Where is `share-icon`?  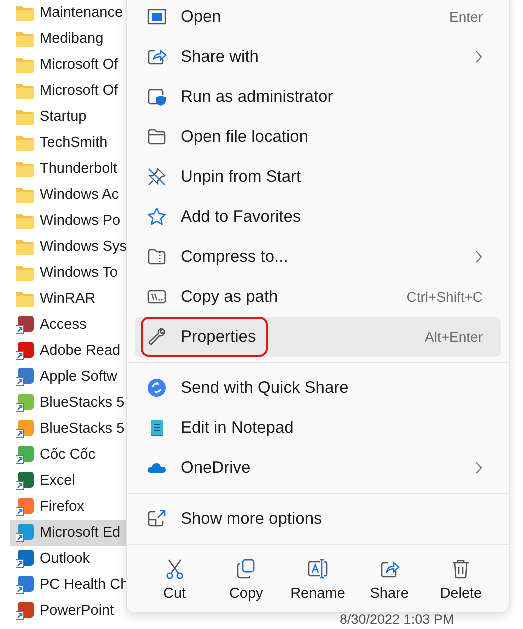
share-icon is located at coordinates (157, 57).